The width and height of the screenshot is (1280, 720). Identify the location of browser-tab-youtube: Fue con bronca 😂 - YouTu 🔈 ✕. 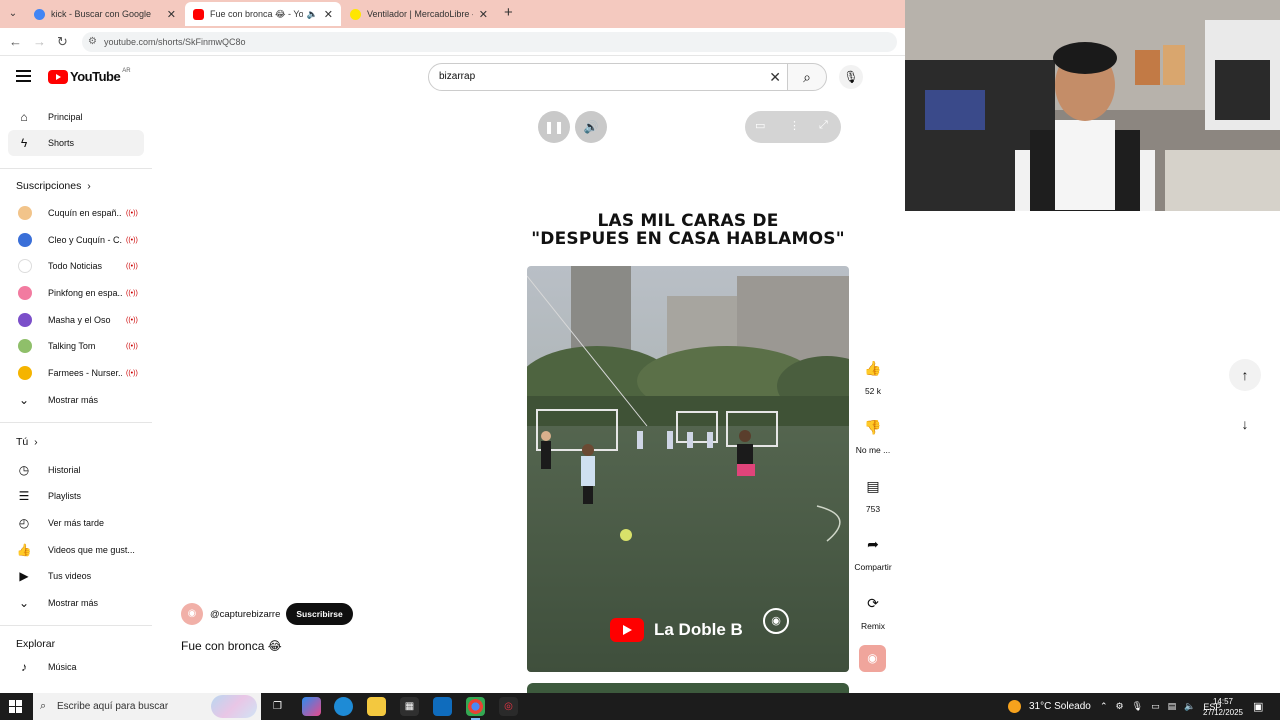
(263, 14).